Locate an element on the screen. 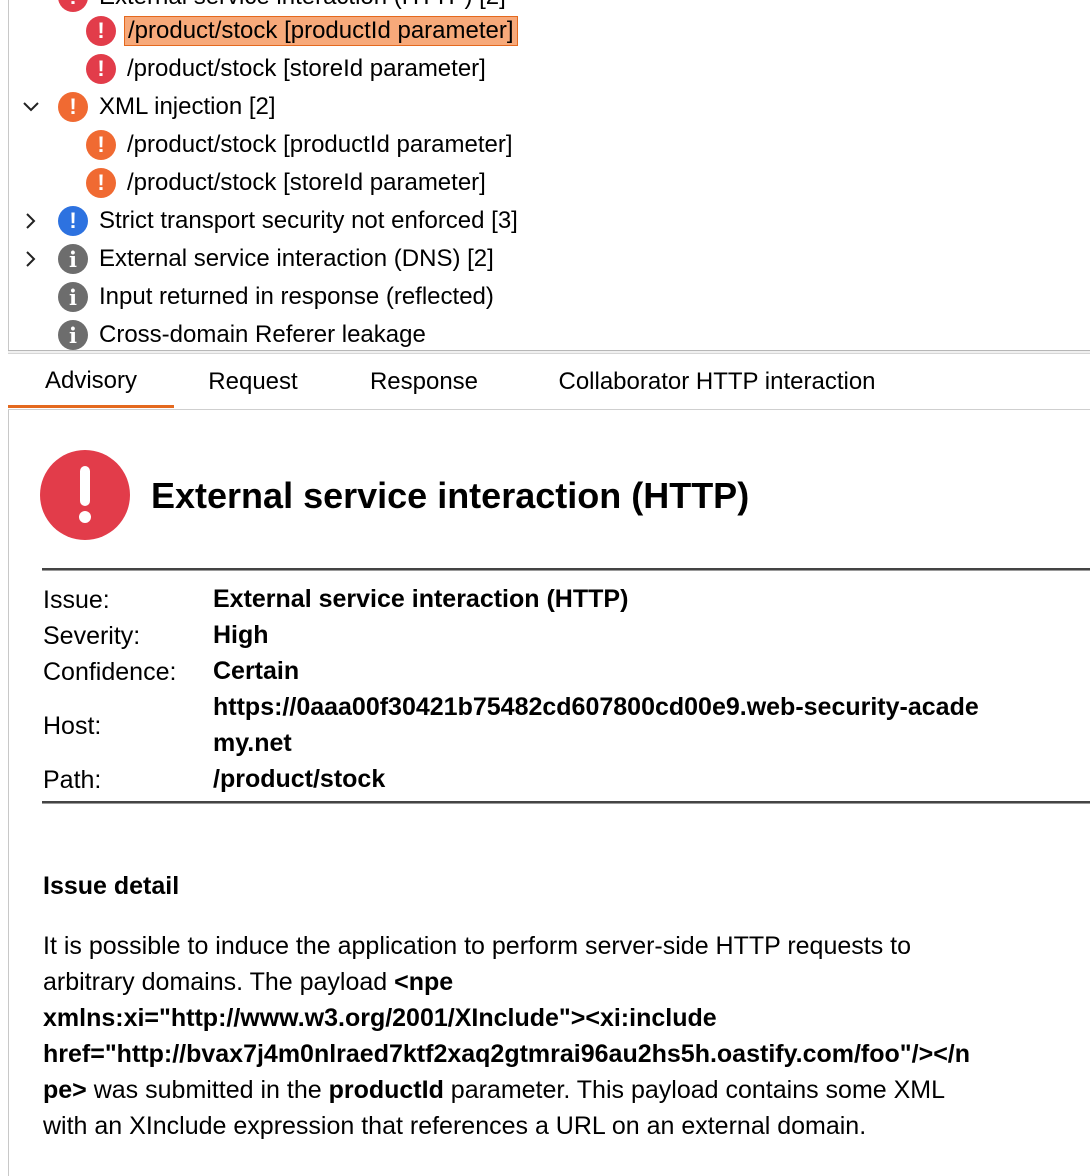  tree-item-label: XML injection [2] is located at coordinates (187, 106).